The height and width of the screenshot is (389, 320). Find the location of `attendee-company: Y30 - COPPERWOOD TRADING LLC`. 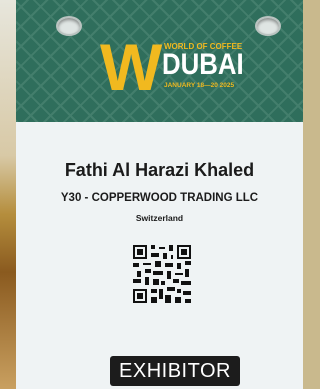

attendee-company: Y30 - COPPERWOOD TRADING LLC is located at coordinates (159, 198).